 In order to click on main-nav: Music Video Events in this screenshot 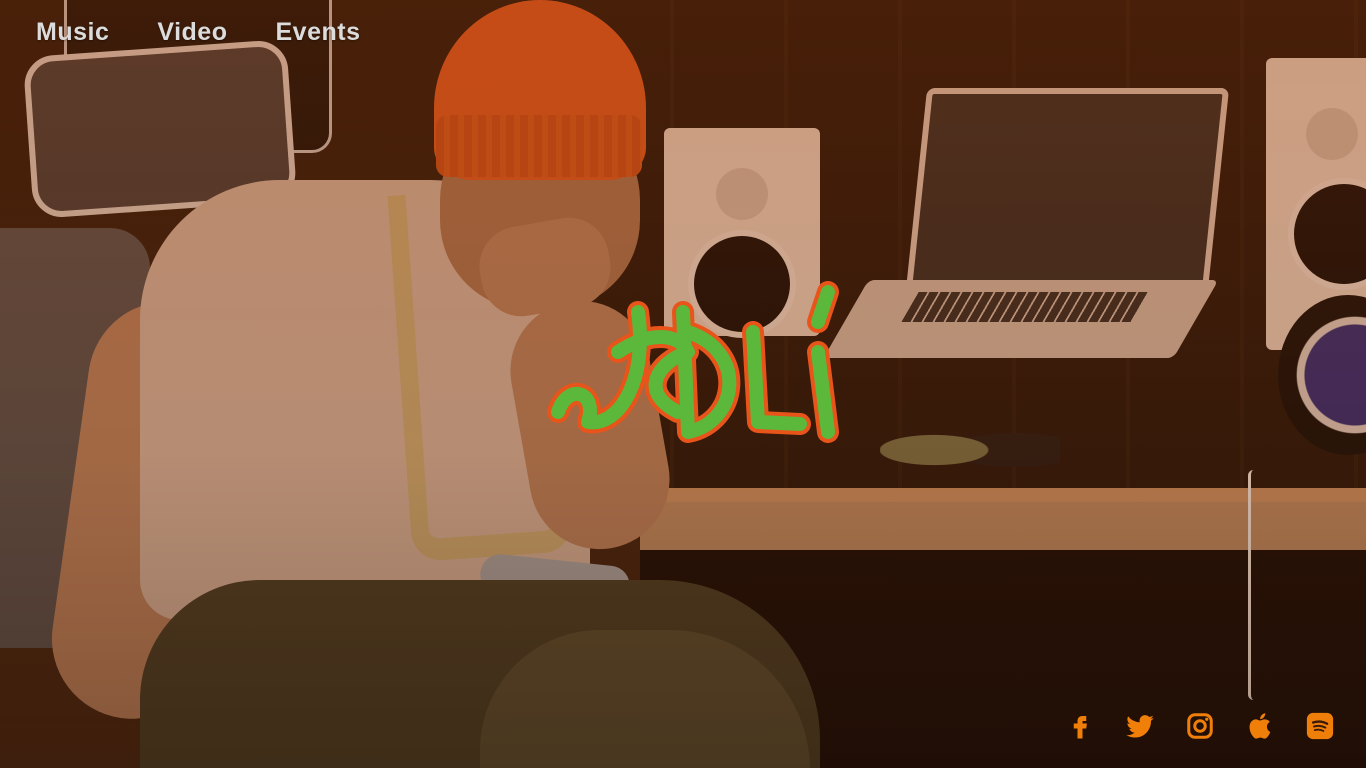, I will do `click(198, 32)`.